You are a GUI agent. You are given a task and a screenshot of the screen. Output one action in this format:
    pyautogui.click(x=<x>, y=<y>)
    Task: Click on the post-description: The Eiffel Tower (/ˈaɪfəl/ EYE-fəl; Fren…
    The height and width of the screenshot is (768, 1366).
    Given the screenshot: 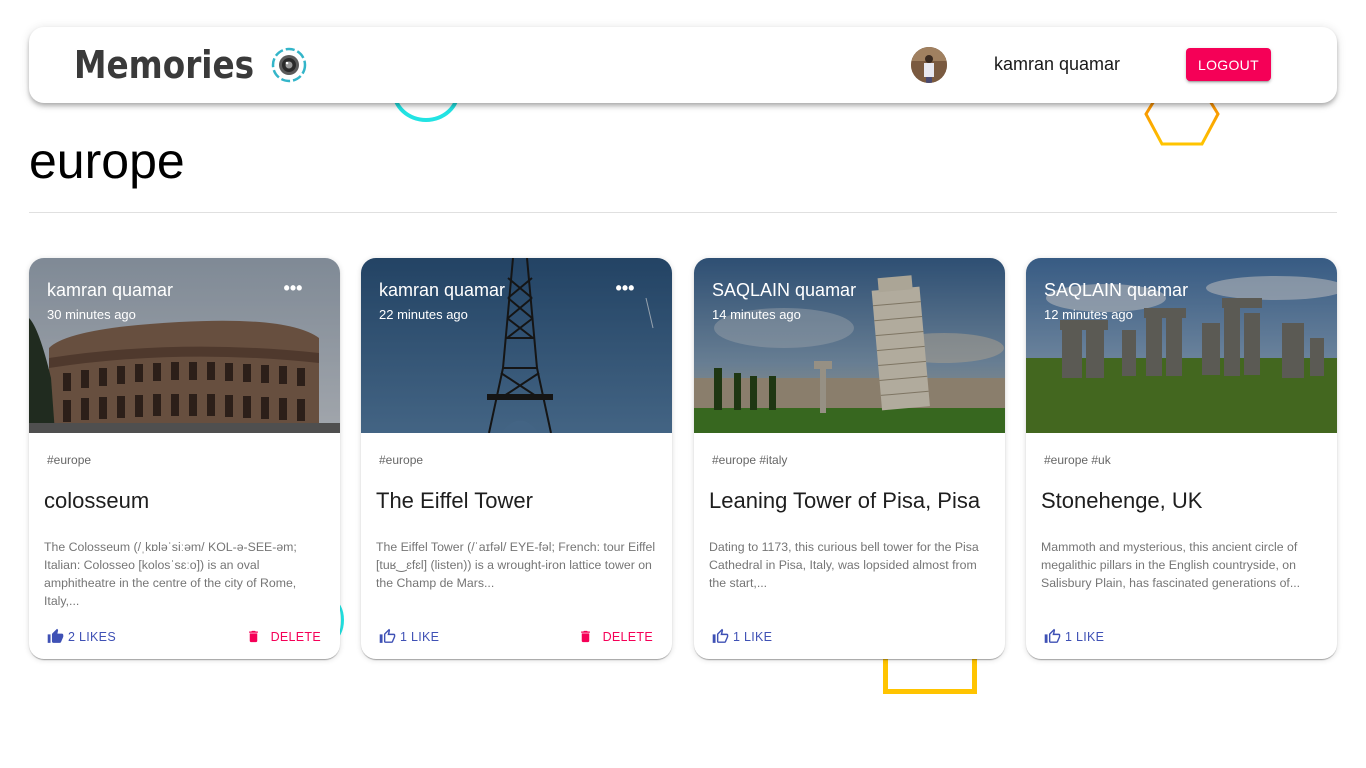 What is the action you would take?
    pyautogui.click(x=516, y=565)
    